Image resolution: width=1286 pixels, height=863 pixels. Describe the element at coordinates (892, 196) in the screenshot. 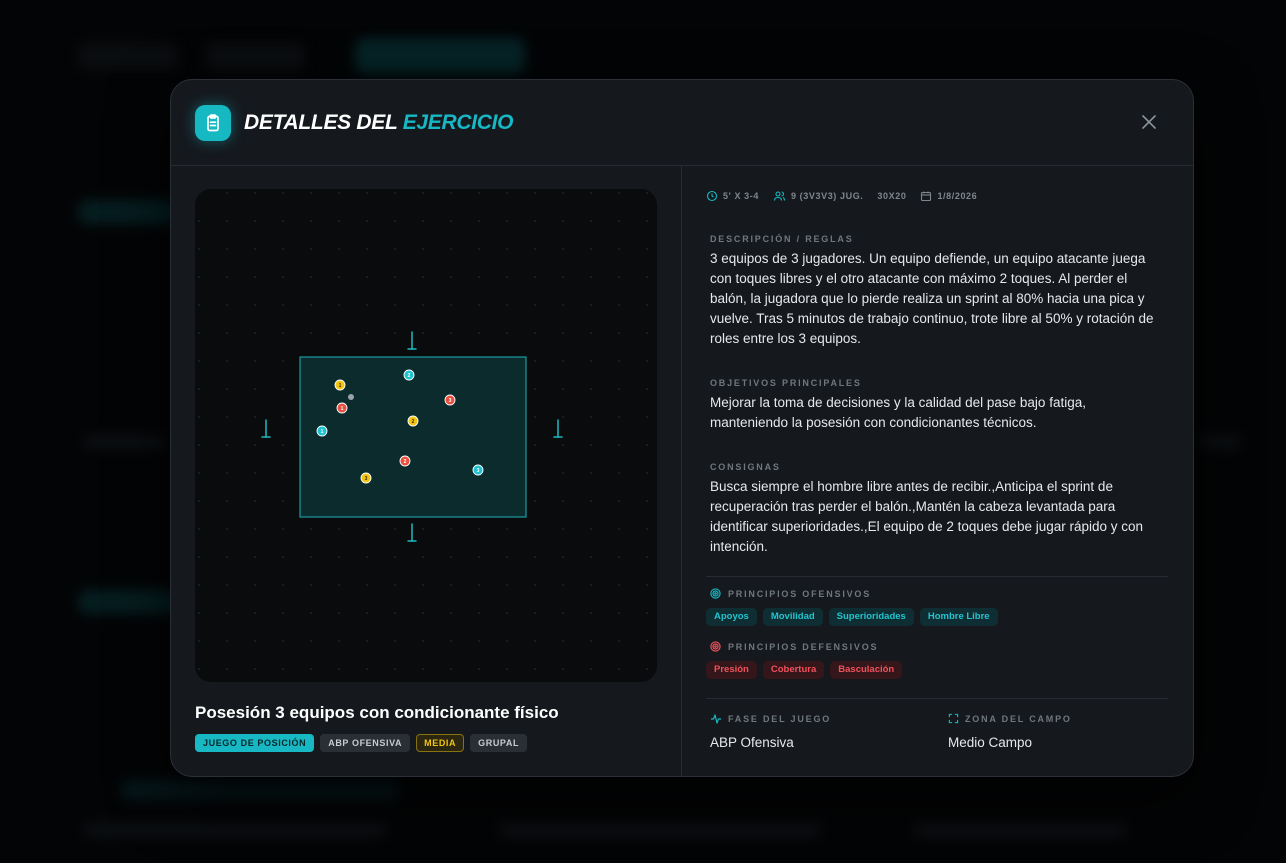

I see `meta-dimensions: 30X20` at that location.